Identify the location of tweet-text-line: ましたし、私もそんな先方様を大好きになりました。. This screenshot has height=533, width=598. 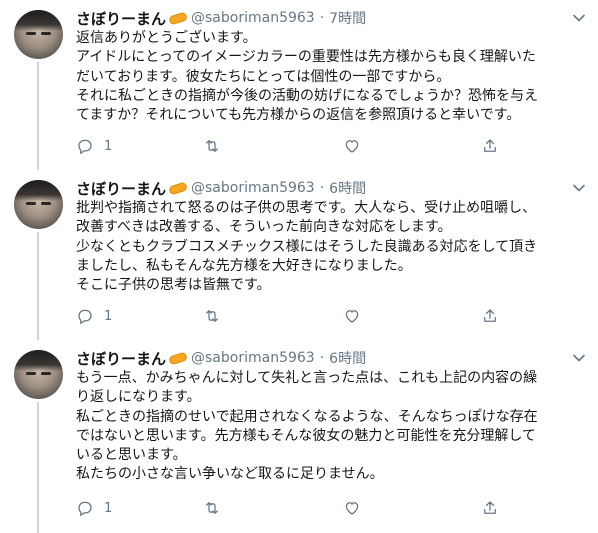
(244, 265).